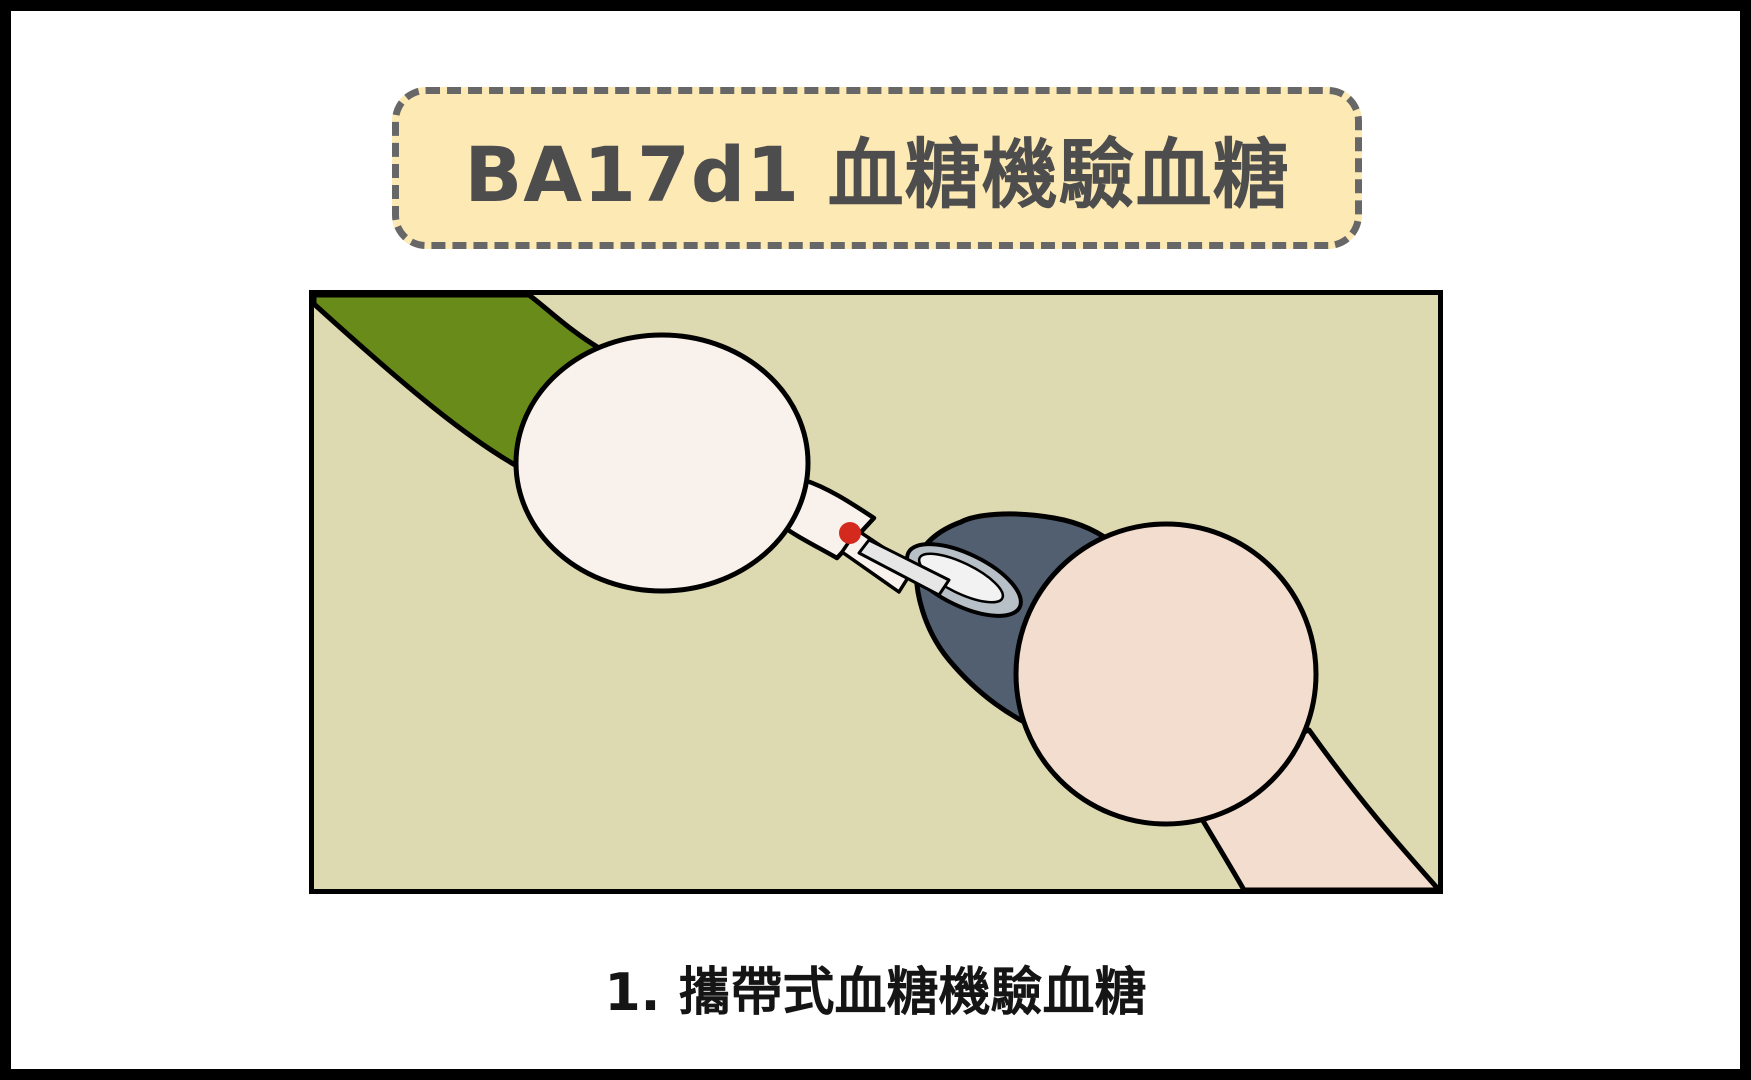  I want to click on step-caption: 1. 攜帶式血糖機驗血糖, so click(875, 993).